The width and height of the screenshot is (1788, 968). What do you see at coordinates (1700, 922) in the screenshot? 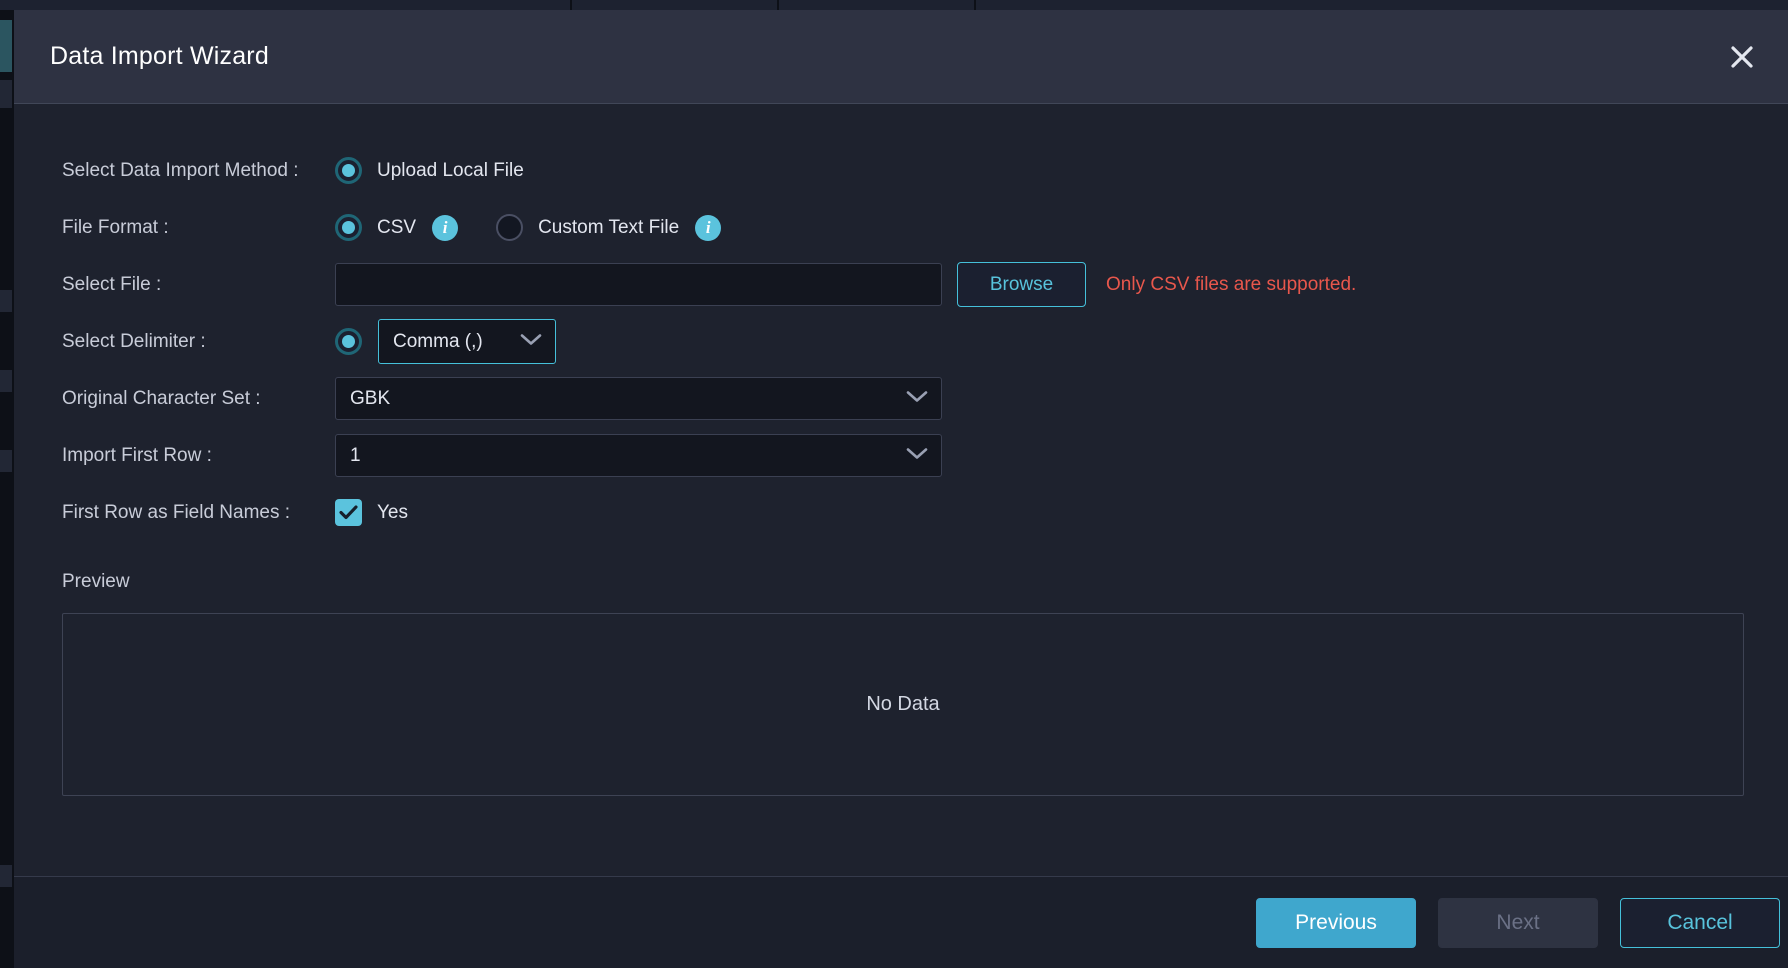
I see `cancel-button: Cancel` at bounding box center [1700, 922].